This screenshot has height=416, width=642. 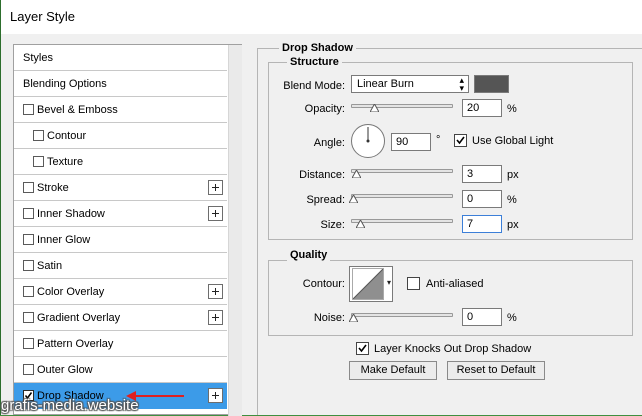 What do you see at coordinates (360, 224) in the screenshot?
I see `size-slider-thumb` at bounding box center [360, 224].